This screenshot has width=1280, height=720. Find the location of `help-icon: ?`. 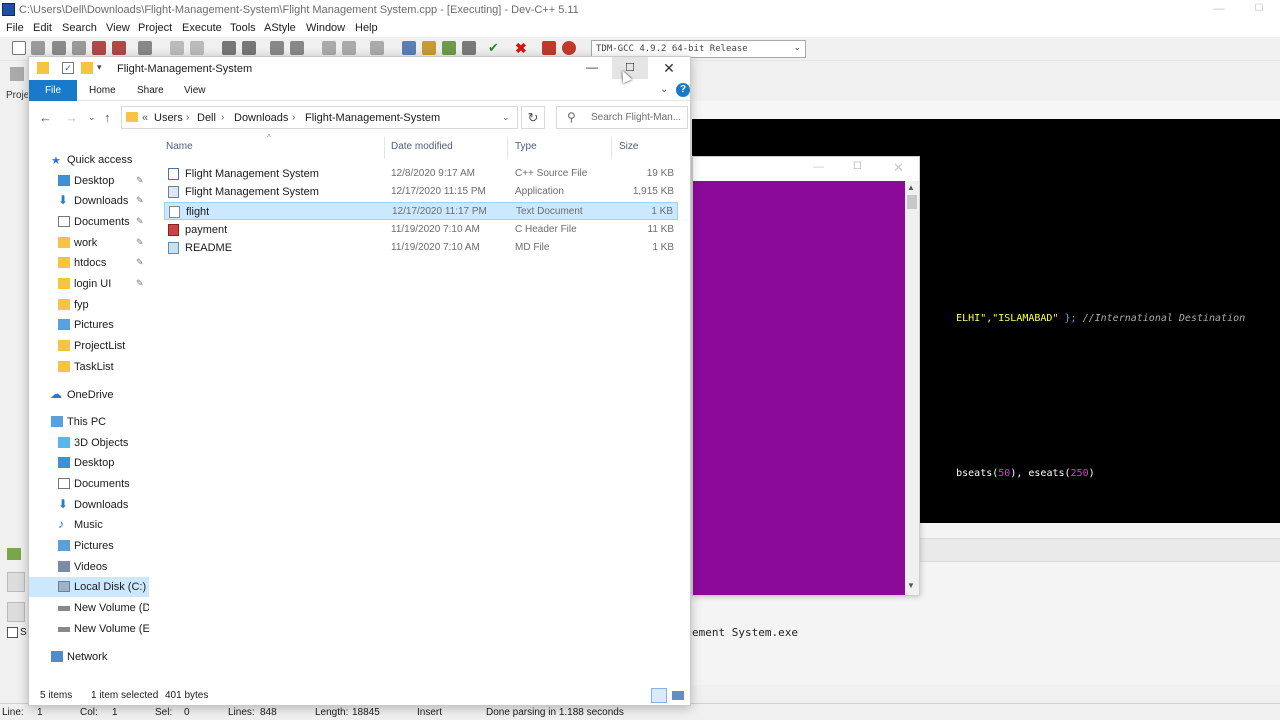

help-icon: ? is located at coordinates (683, 90).